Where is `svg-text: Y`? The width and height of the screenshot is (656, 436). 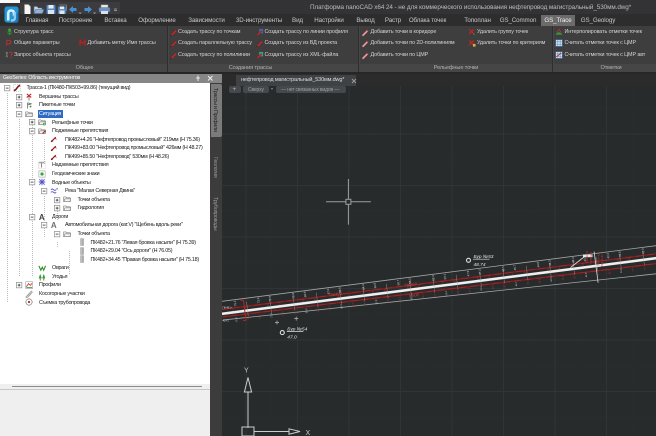
svg-text: Y is located at coordinates (246, 371).